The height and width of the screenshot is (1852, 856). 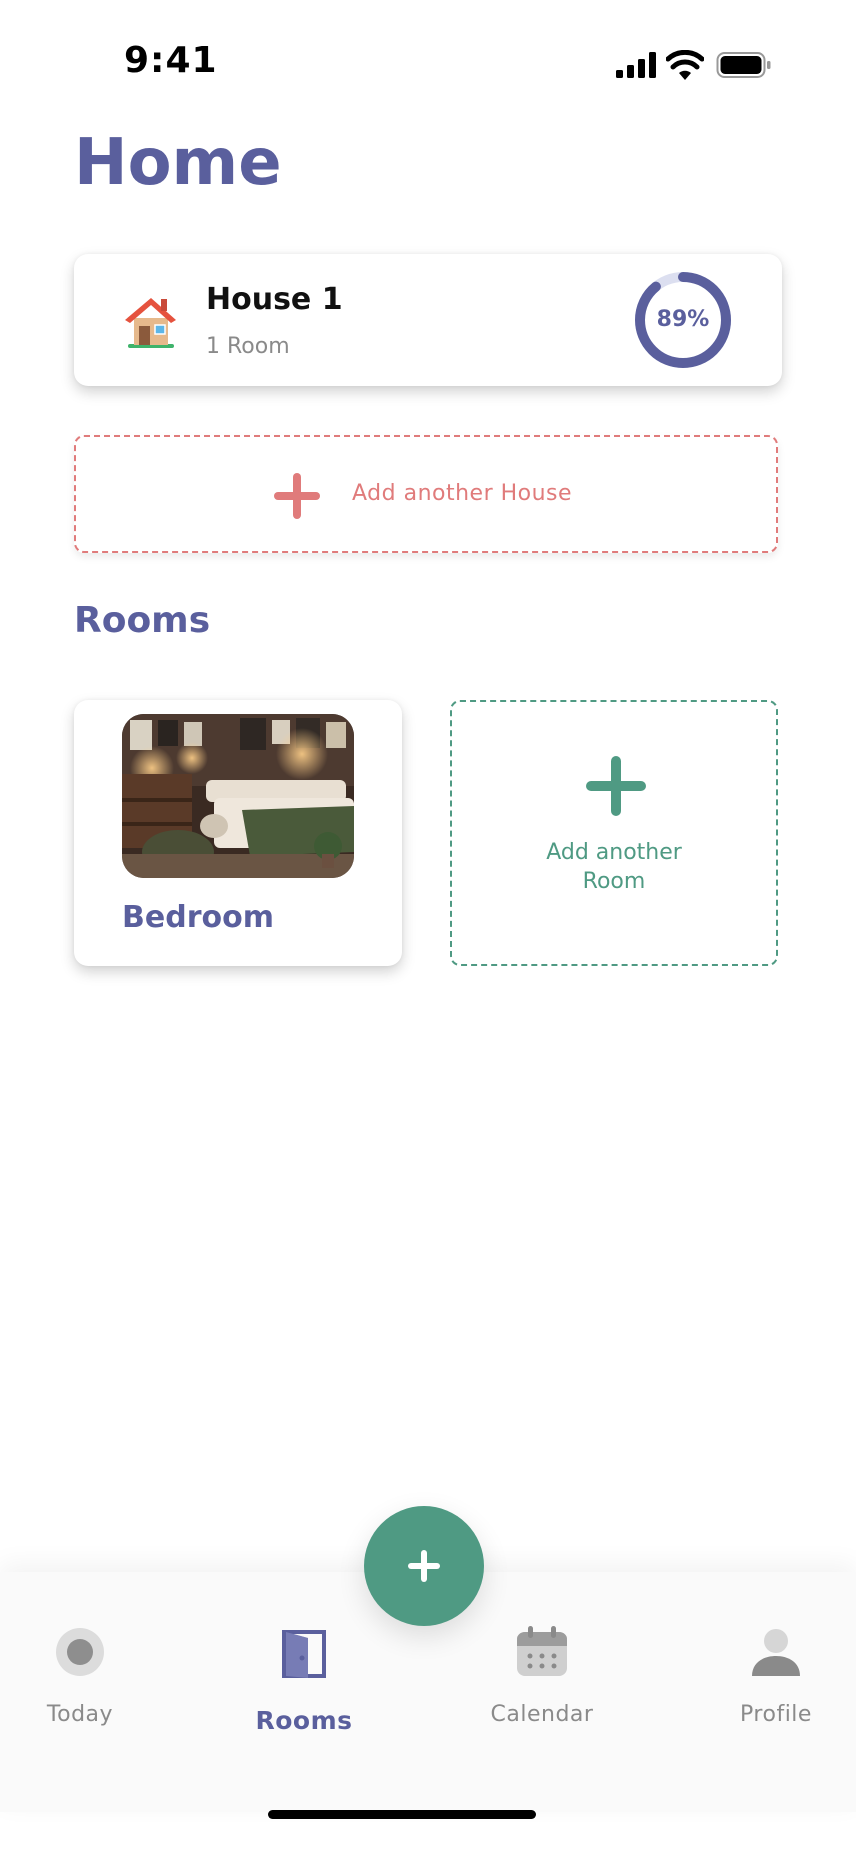 I want to click on tab-label-calendar: Calendar, so click(x=542, y=1714).